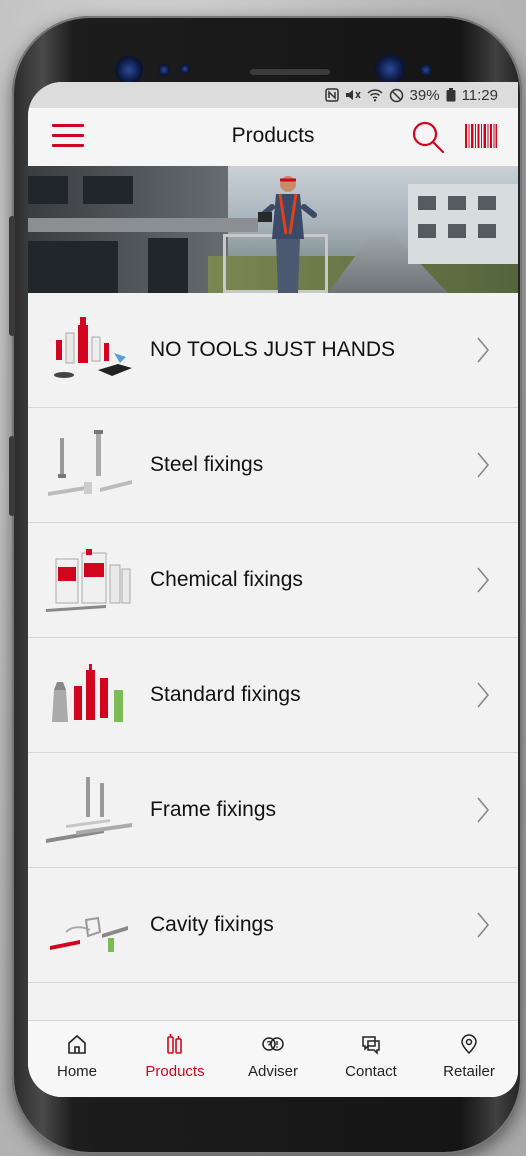 The image size is (526, 1156). I want to click on battery-icon, so click(451, 95).